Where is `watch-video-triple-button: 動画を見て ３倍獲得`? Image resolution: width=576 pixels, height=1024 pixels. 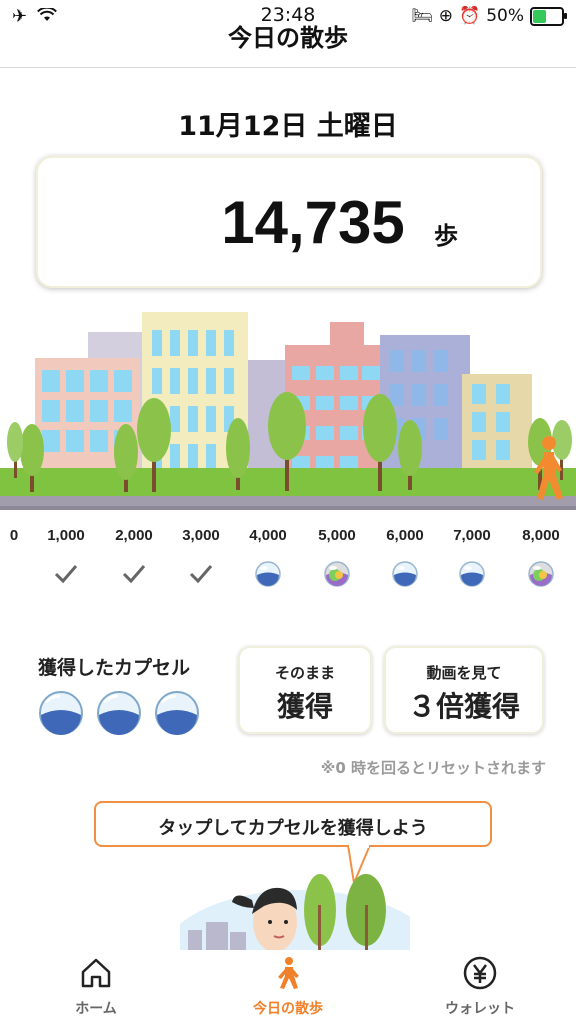 watch-video-triple-button: 動画を見て ３倍獲得 is located at coordinates (464, 690).